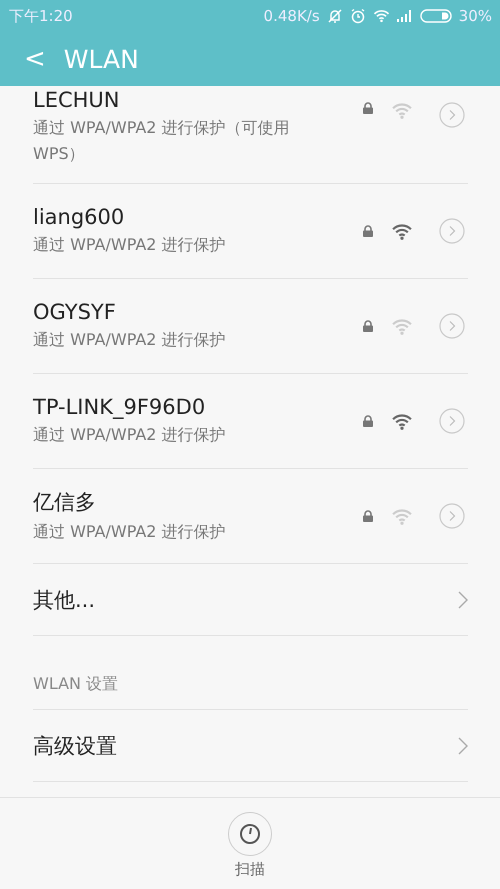 The height and width of the screenshot is (889, 500). What do you see at coordinates (381, 16) in the screenshot?
I see `wifi-icon` at bounding box center [381, 16].